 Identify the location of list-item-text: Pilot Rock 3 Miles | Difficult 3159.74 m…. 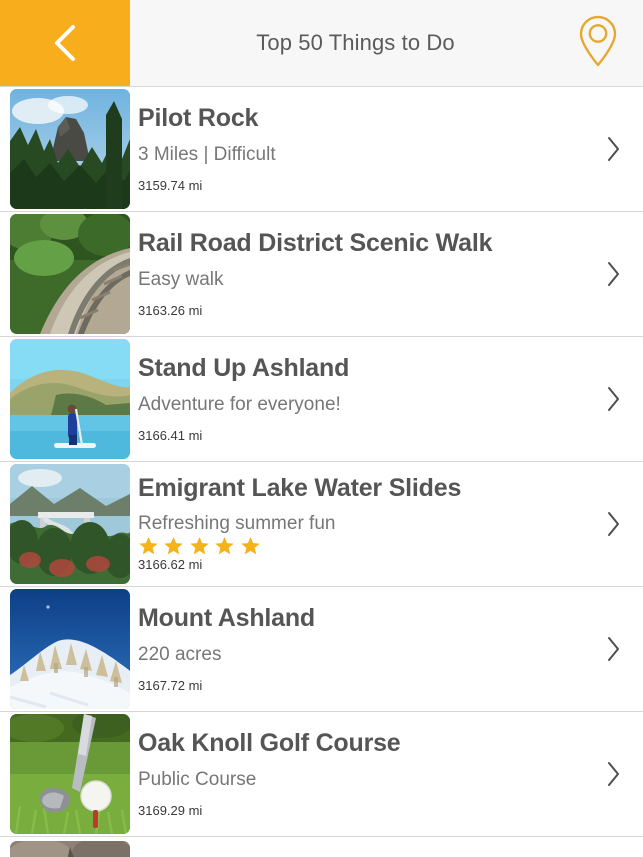
(356, 149).